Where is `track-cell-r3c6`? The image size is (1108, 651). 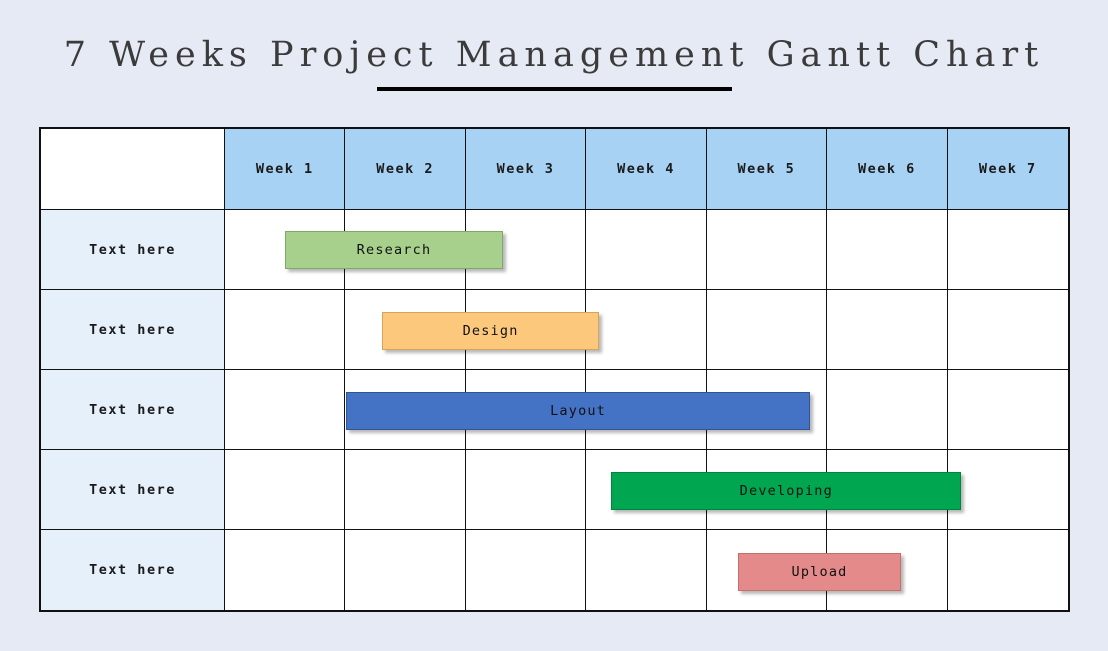
track-cell-r3c6 is located at coordinates (887, 410).